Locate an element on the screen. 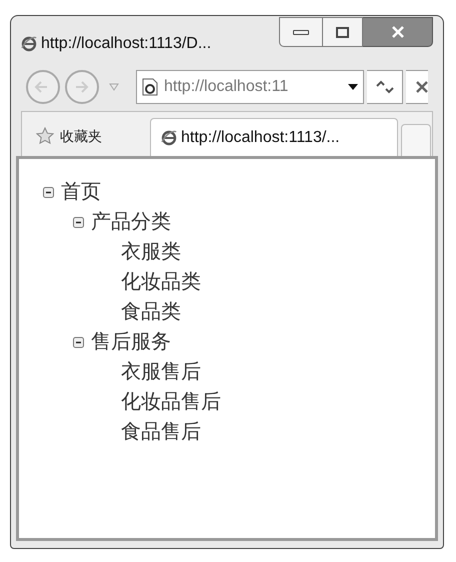 The image size is (456, 562). refresh-icon is located at coordinates (385, 87).